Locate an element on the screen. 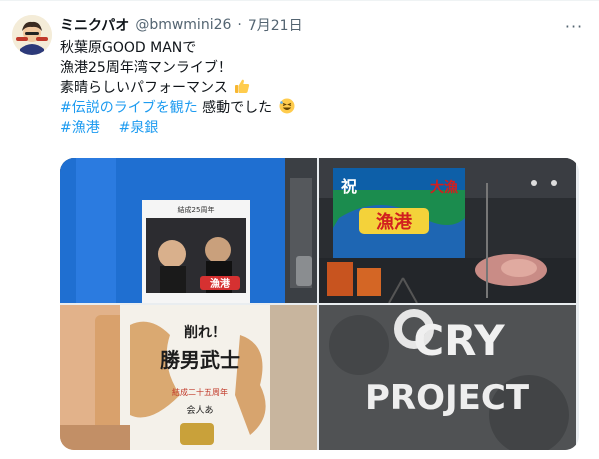 Image resolution: width=599 pixels, height=459 pixels. tweet-line: #伝説のライブを観た 感動でした is located at coordinates (320, 108).